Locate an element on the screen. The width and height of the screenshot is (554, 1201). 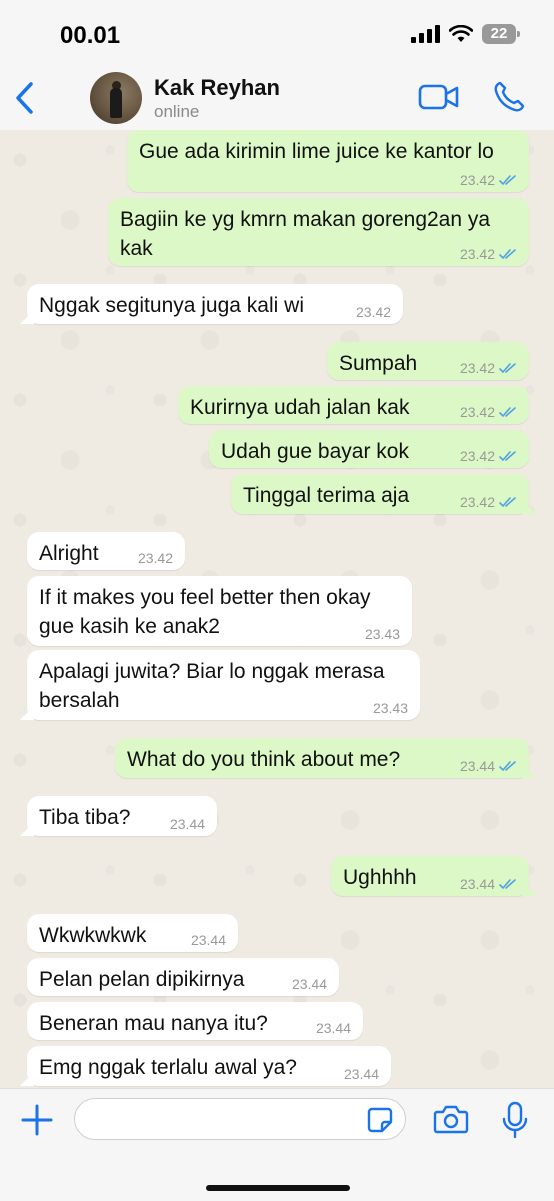
avatar is located at coordinates (116, 98).